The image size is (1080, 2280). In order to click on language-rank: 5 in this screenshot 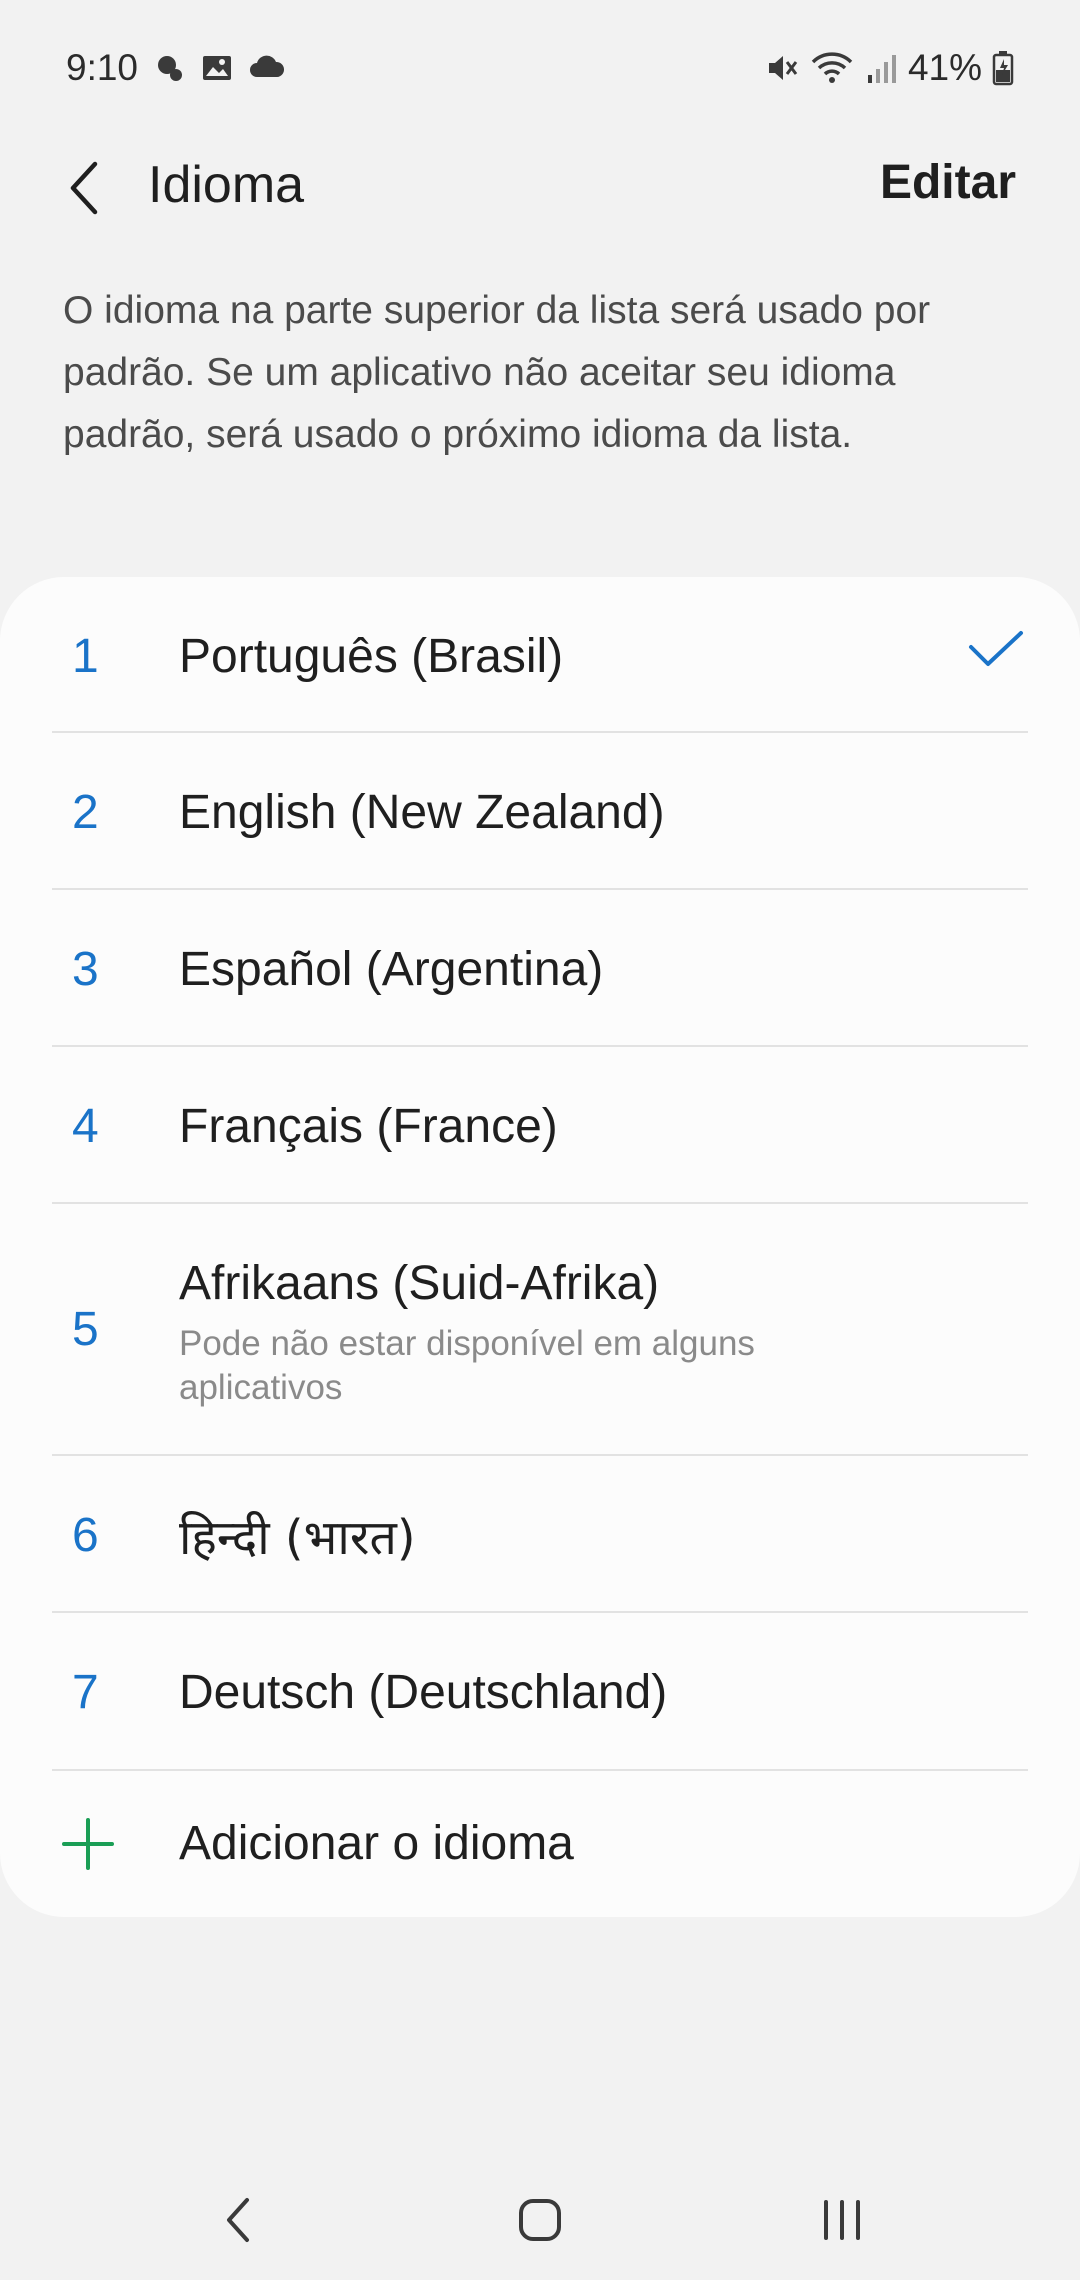, I will do `click(85, 1329)`.